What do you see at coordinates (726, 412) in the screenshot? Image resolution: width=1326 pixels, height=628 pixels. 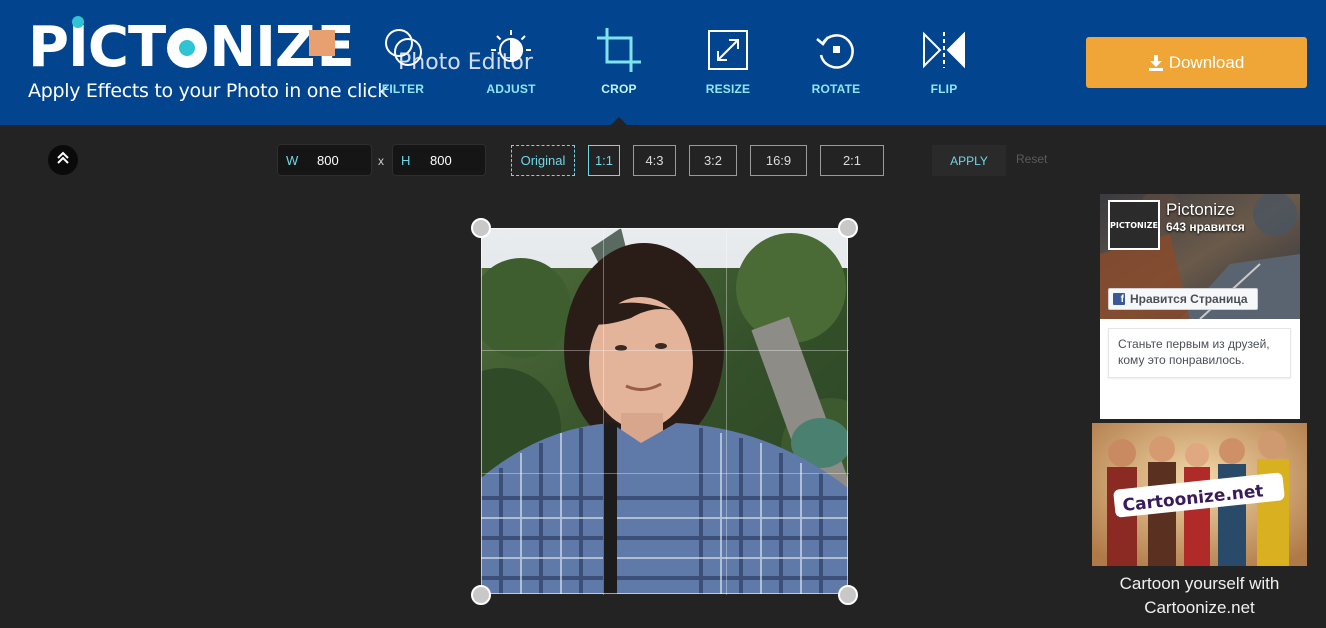 I see `crop-grid-line-v2` at bounding box center [726, 412].